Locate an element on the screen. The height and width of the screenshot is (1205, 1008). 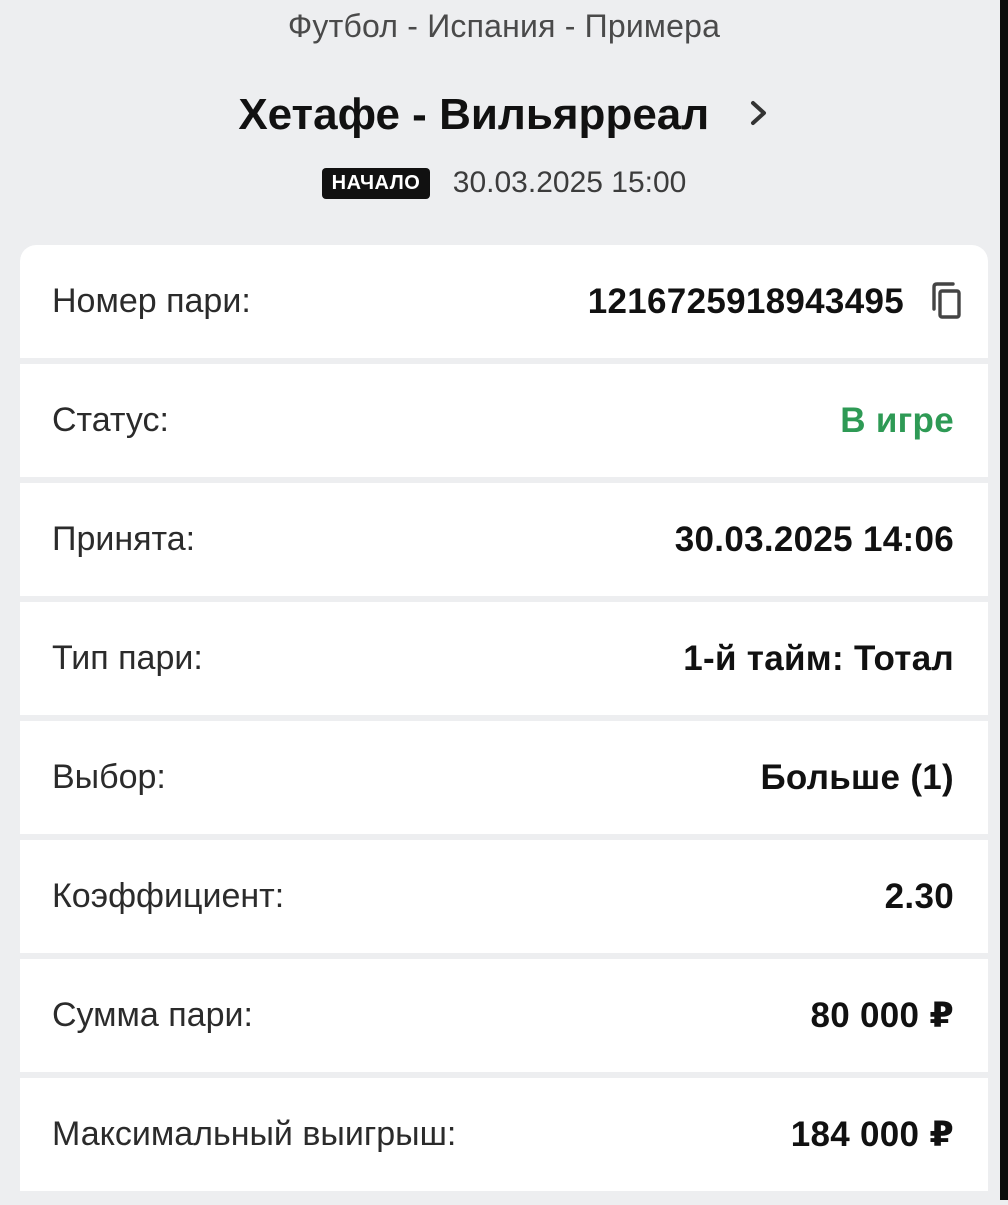
screen-edge is located at coordinates (1004, 600).